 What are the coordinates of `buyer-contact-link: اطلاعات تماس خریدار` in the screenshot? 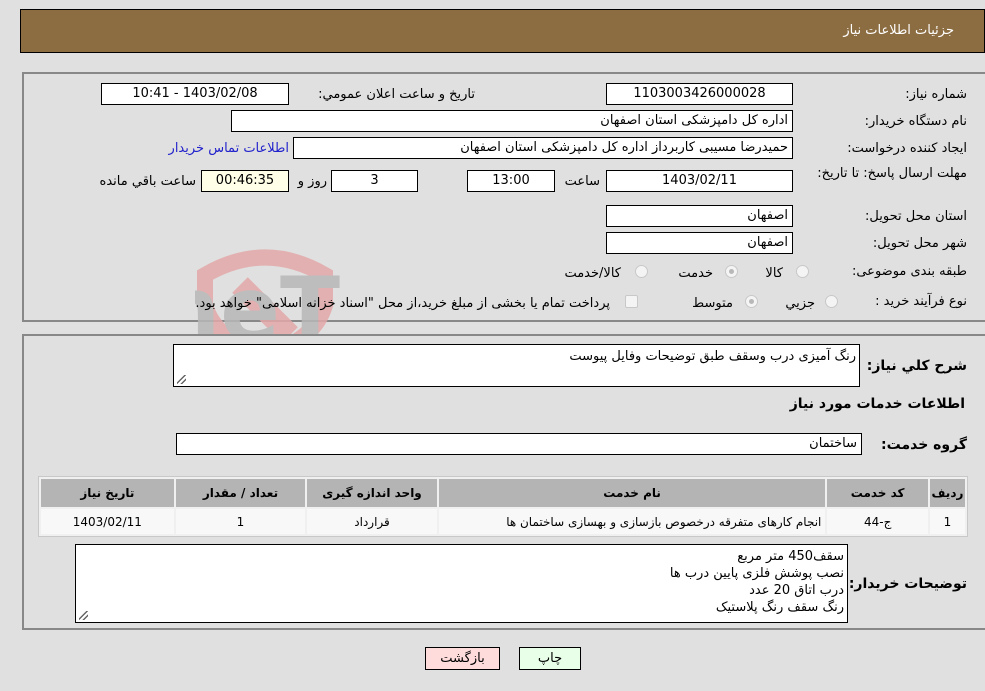 It's located at (229, 148).